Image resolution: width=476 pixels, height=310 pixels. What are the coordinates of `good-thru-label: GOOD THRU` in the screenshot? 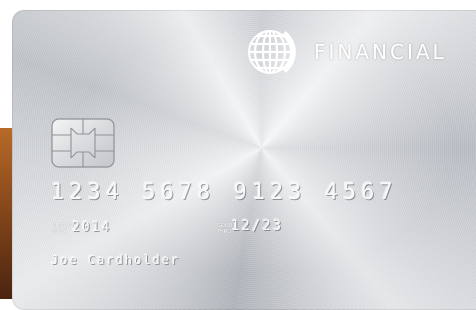 It's located at (225, 229).